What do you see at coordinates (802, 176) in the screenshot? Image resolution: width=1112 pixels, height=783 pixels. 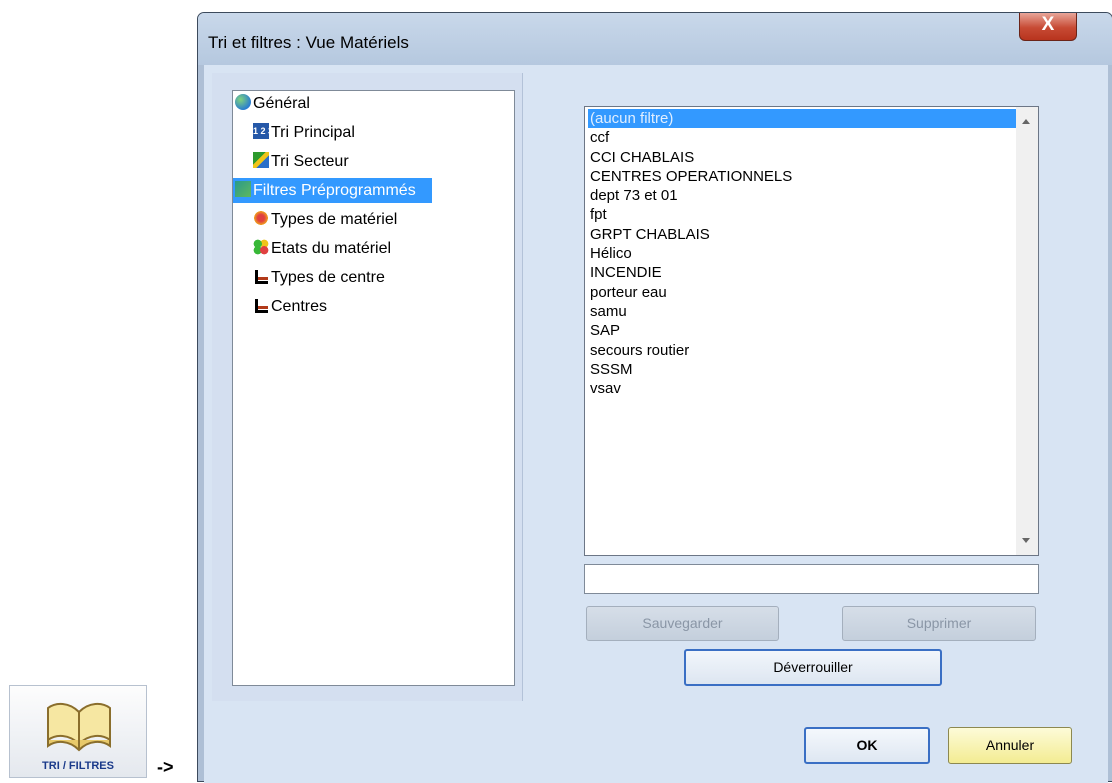 I see `list-item: CENTRES OPERATIONNELS` at bounding box center [802, 176].